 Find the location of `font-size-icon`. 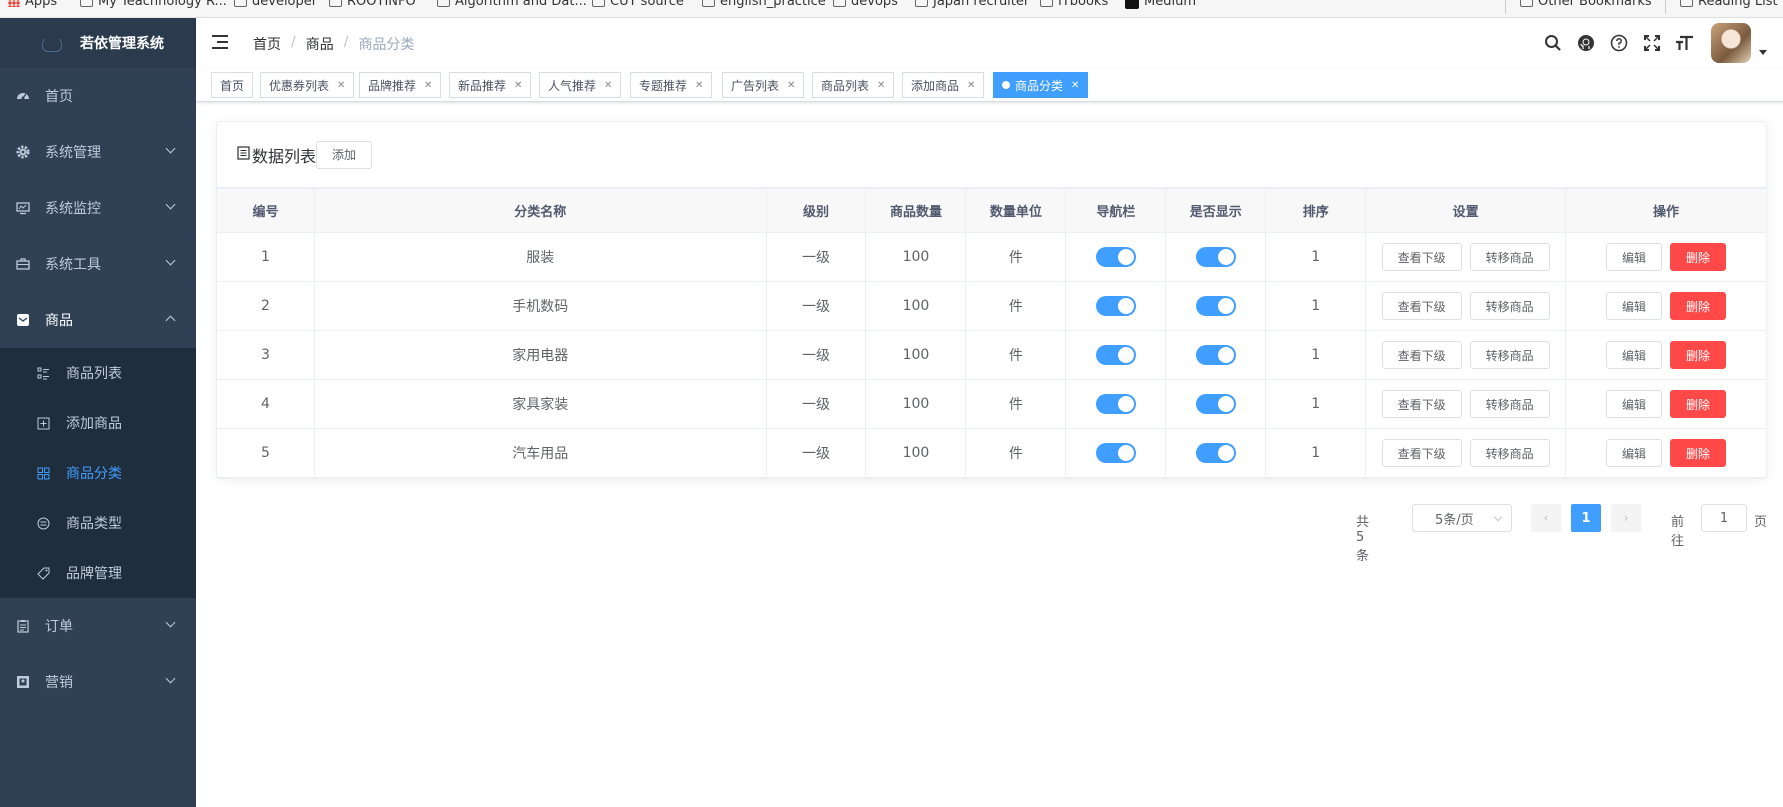

font-size-icon is located at coordinates (1684, 43).